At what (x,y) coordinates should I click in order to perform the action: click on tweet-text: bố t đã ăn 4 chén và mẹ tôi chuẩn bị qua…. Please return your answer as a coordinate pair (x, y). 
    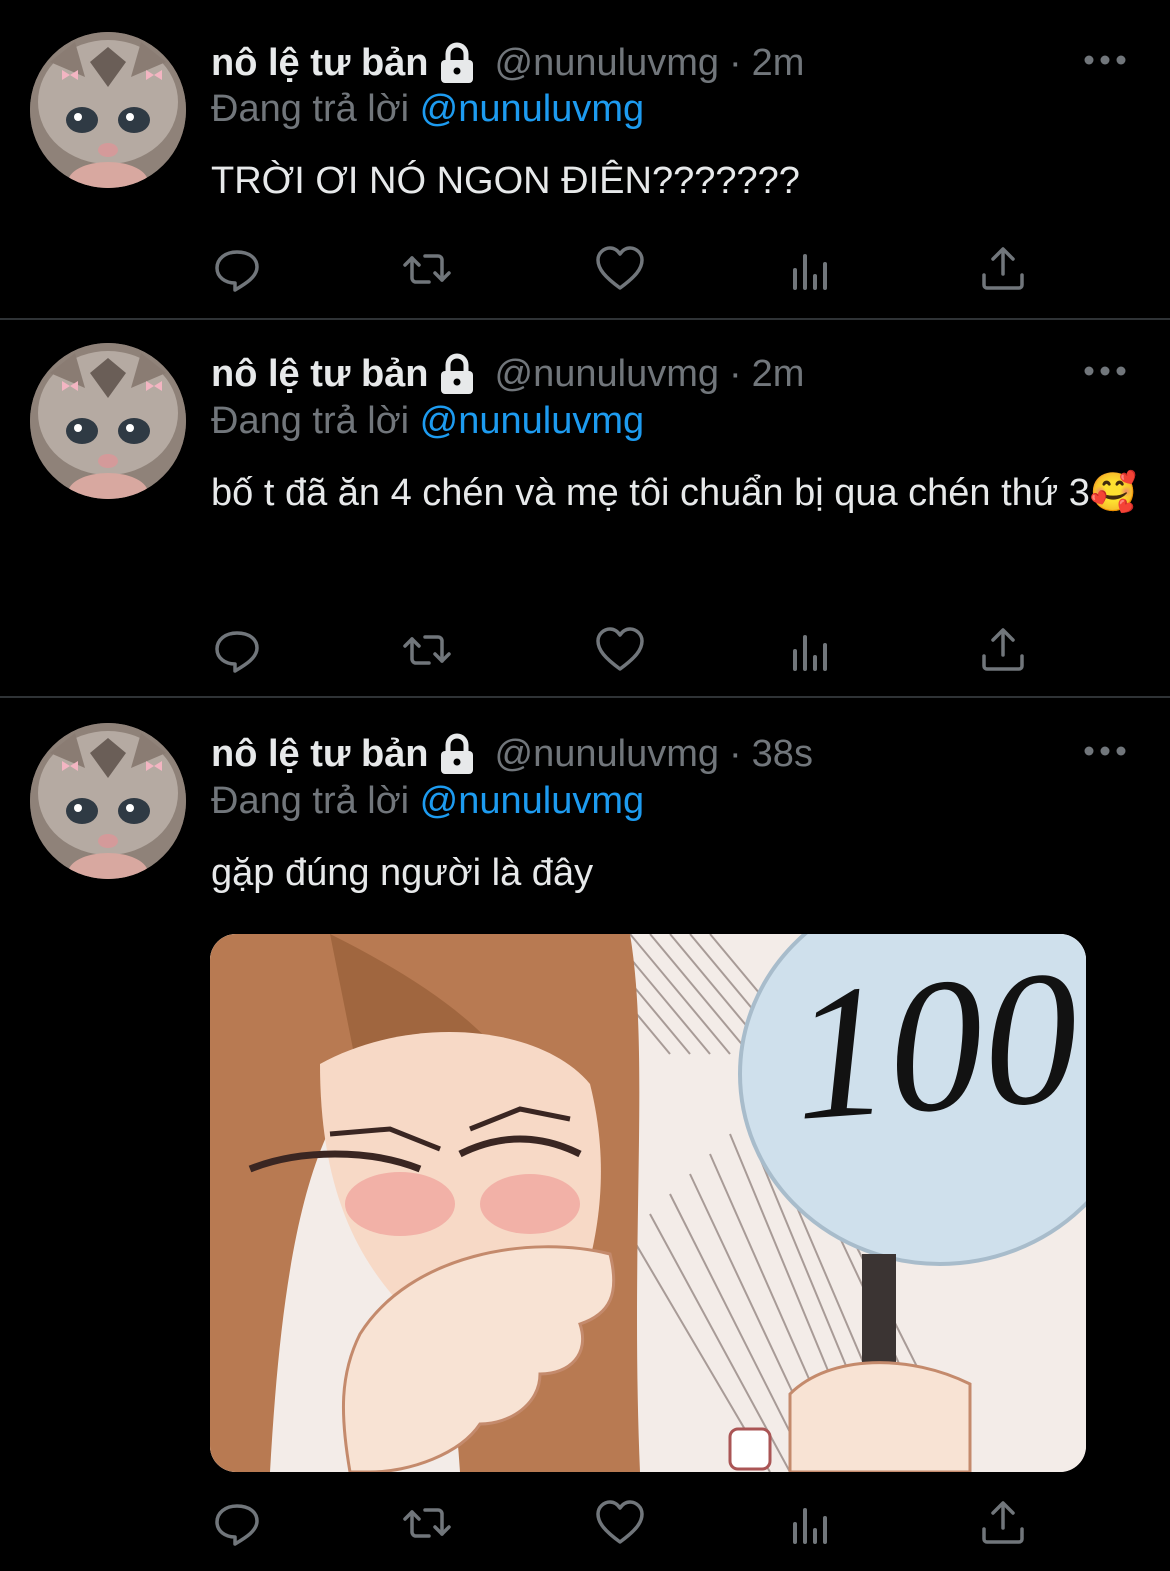
    Looking at the image, I should click on (674, 493).